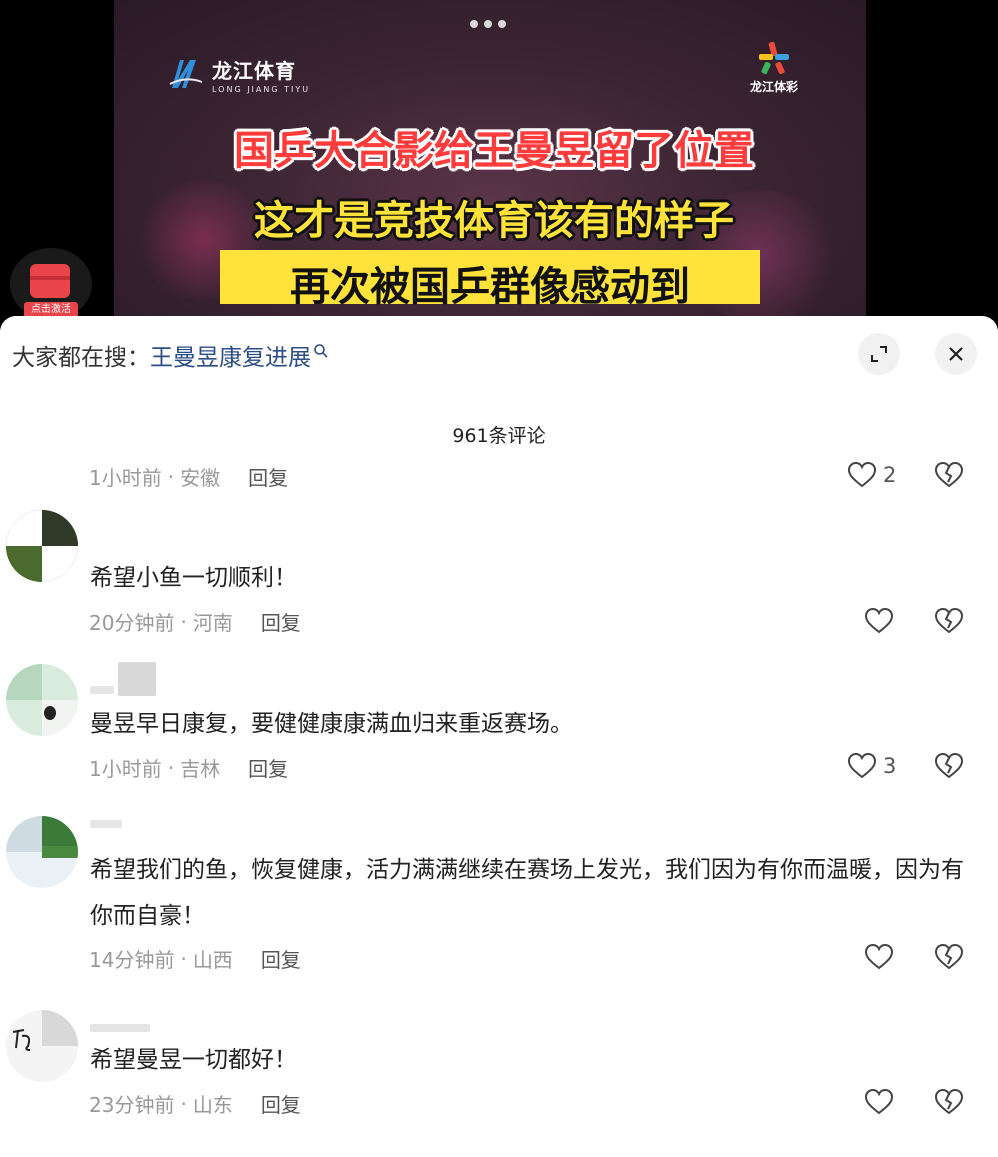  What do you see at coordinates (21, 1040) in the screenshot?
I see `calligraphy-mark` at bounding box center [21, 1040].